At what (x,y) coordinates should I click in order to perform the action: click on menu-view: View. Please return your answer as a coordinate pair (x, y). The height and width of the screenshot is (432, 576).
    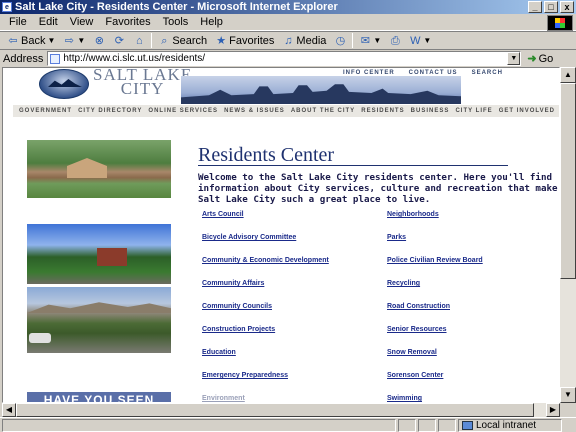
    Looking at the image, I should click on (82, 22).